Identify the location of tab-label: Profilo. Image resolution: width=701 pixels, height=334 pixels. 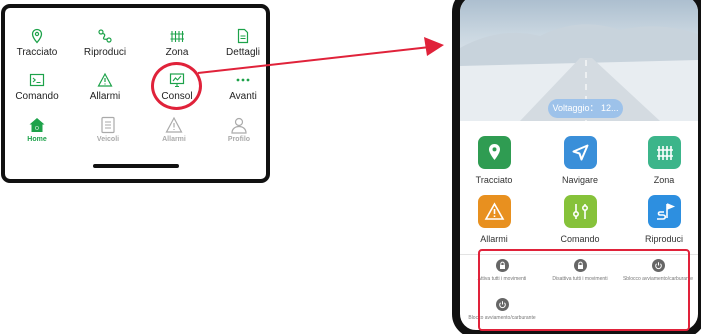
(239, 139).